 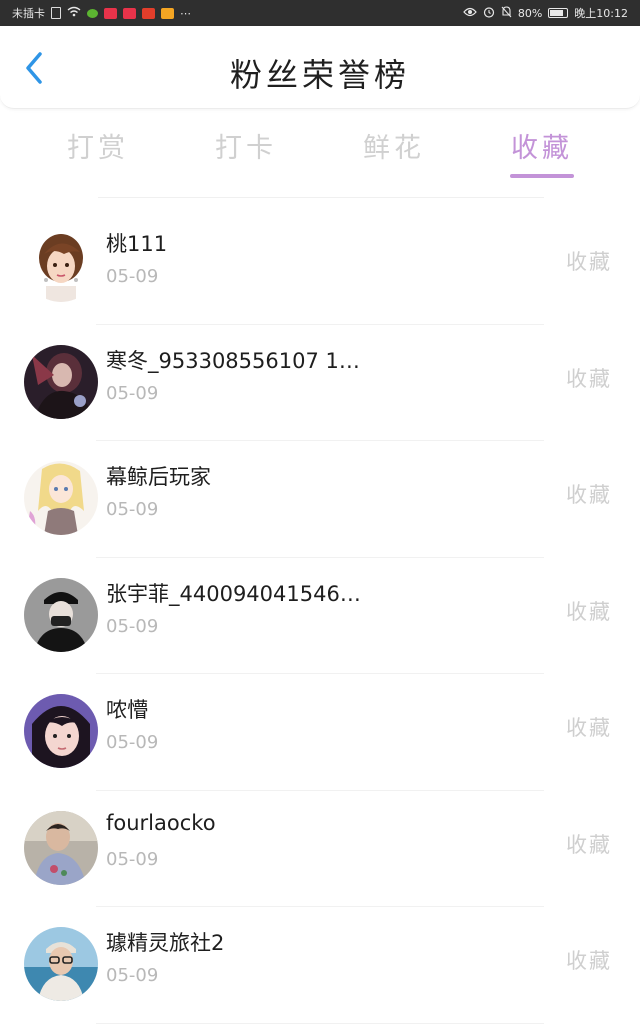 What do you see at coordinates (92, 13) in the screenshot?
I see `wechat-icon` at bounding box center [92, 13].